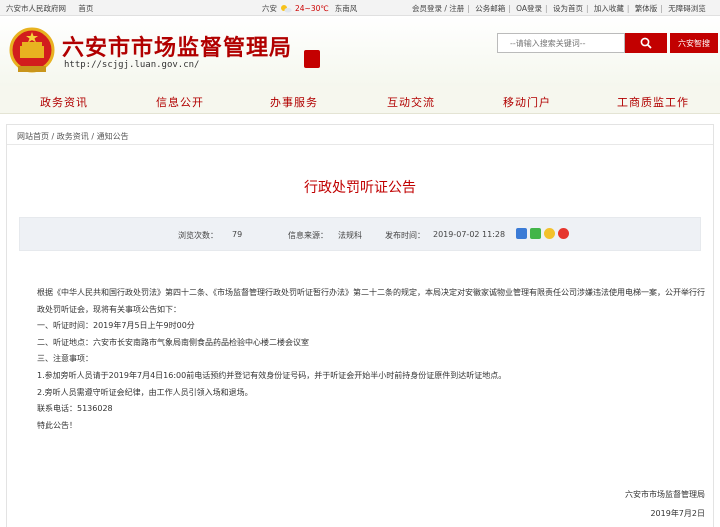 The image size is (720, 527). Describe the element at coordinates (75, 409) in the screenshot. I see `article-paragraph: 联系电话：5136028` at that location.